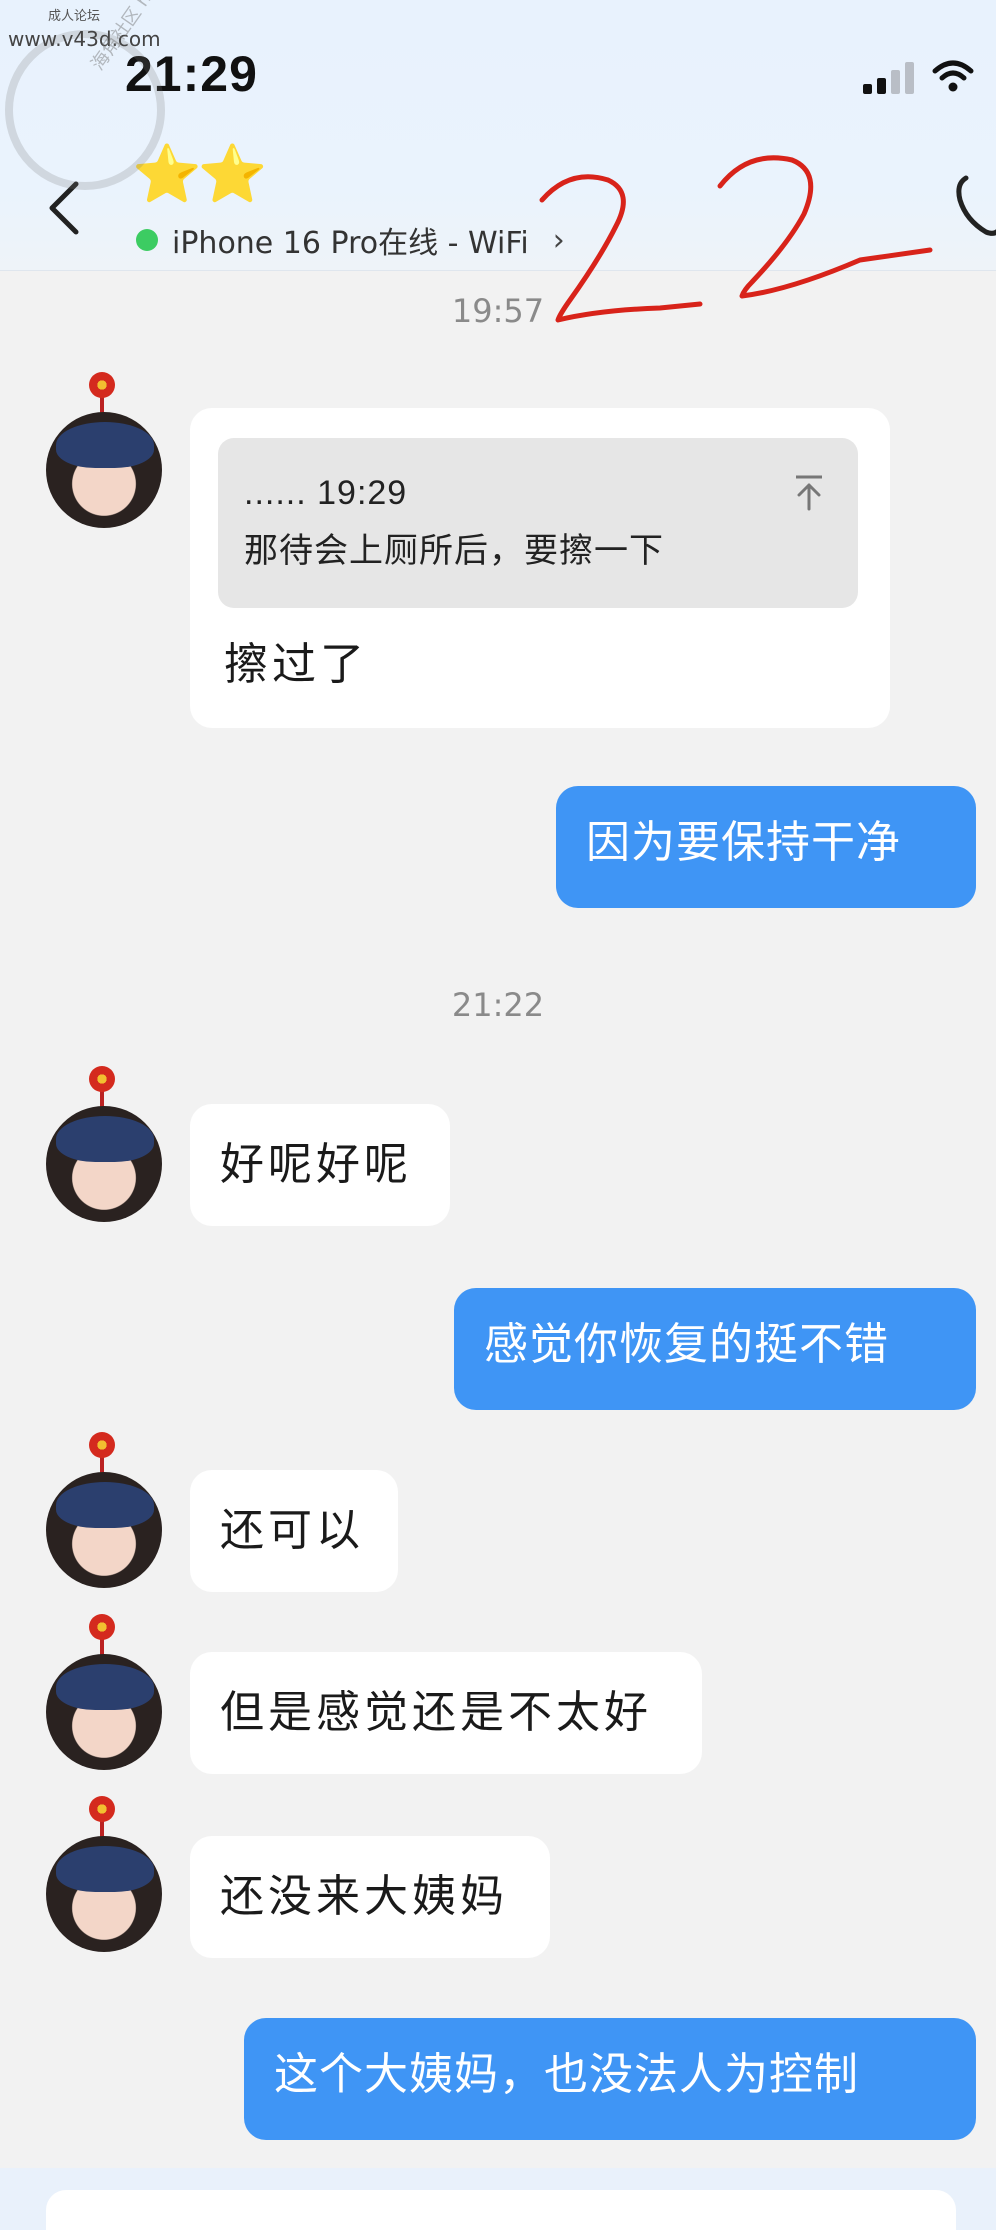 The width and height of the screenshot is (996, 2230). Describe the element at coordinates (85, 110) in the screenshot. I see `watermark-ring` at that location.